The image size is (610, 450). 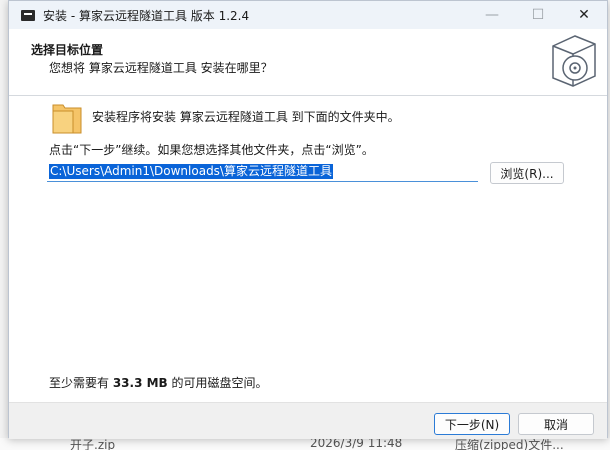 I want to click on folder-icon, so click(x=67, y=119).